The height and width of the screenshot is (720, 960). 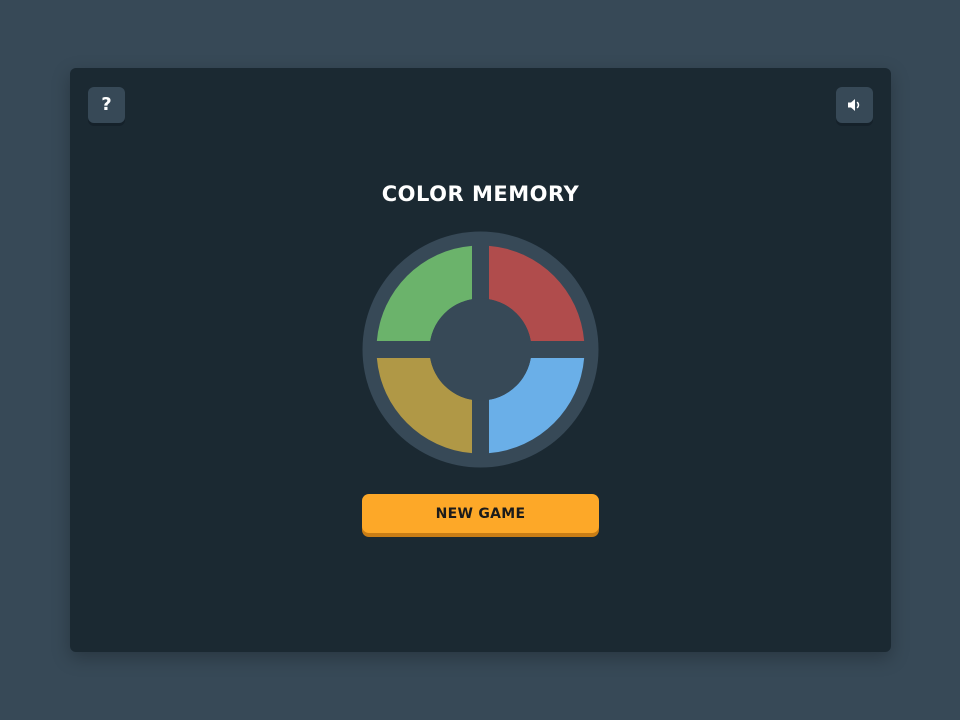 I want to click on sound-toggle-button, so click(x=854, y=105).